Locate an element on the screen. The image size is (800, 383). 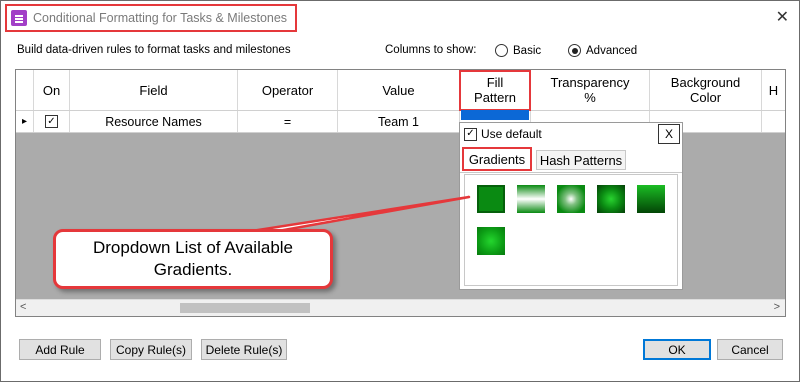
gradient-swatch-list is located at coordinates (571, 230).